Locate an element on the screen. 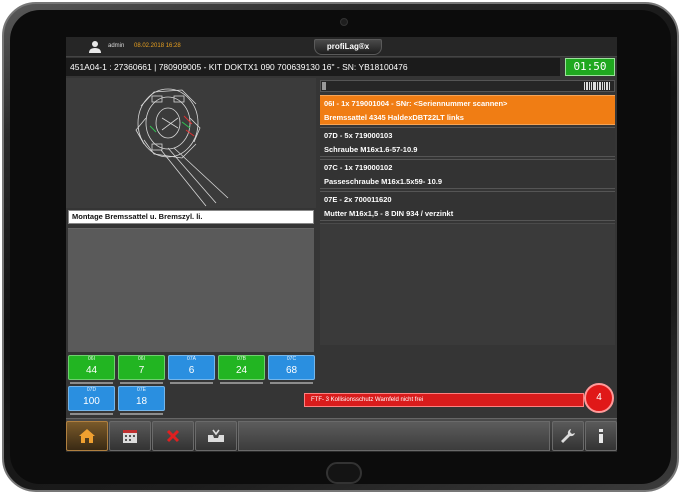  tile-label: 07A is located at coordinates (191, 359).